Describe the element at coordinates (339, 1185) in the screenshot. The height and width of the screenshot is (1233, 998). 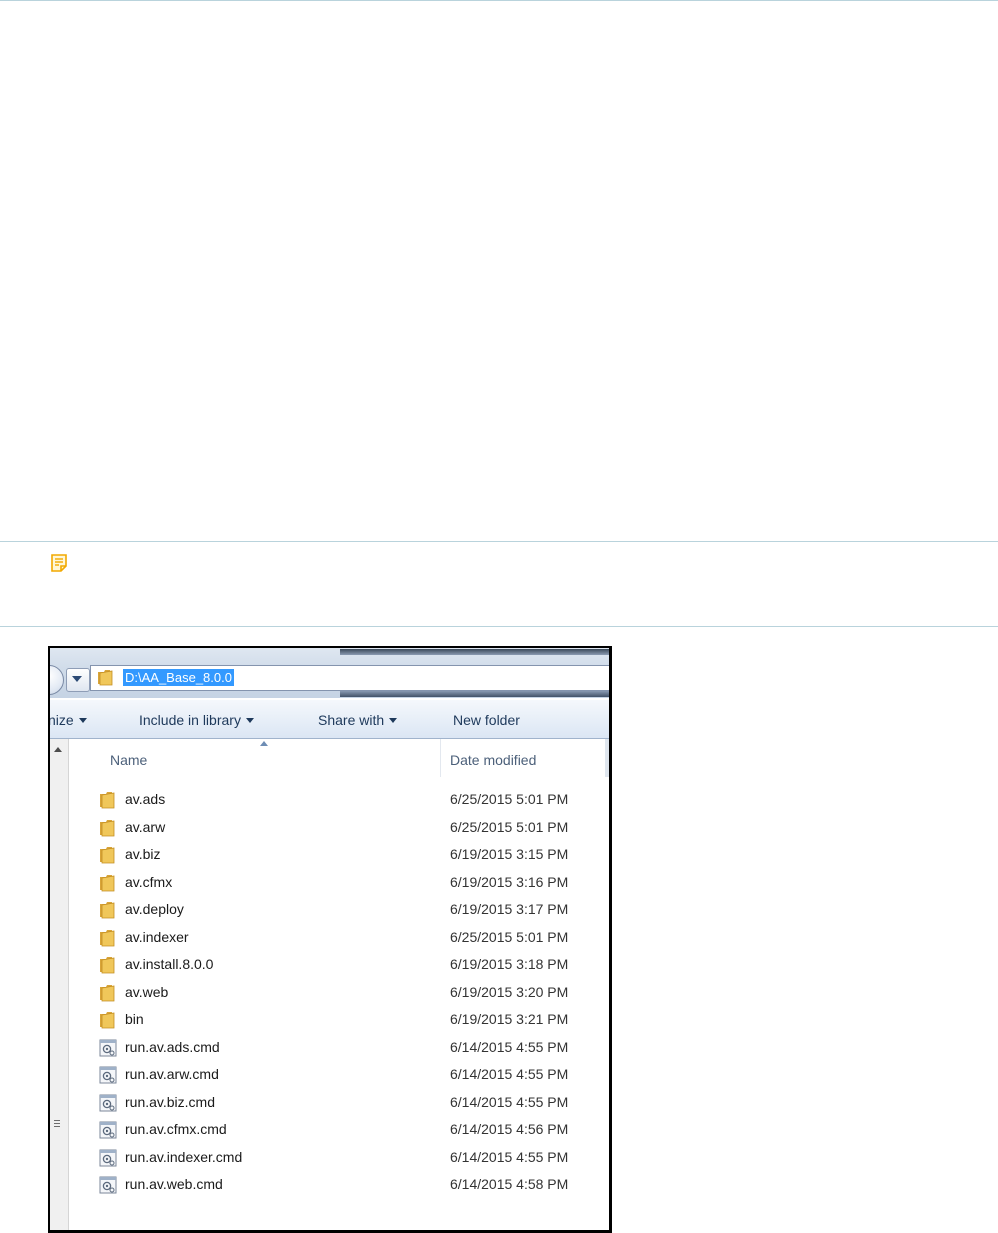
I see `file-list-item: run.av.web.cmd 6/14/2015 4:58 PM` at that location.